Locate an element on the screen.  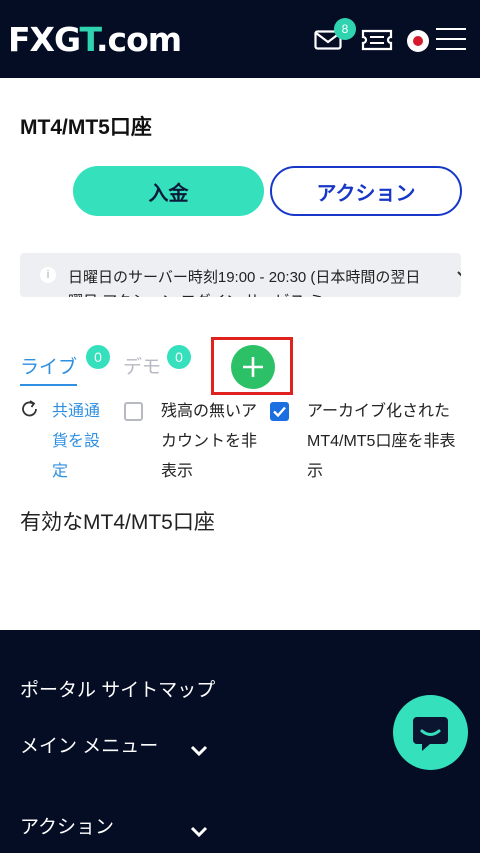
hide-archived-accounts-label: アーカイブ化されたMT4/MT5口座を非表示 is located at coordinates (381, 441).